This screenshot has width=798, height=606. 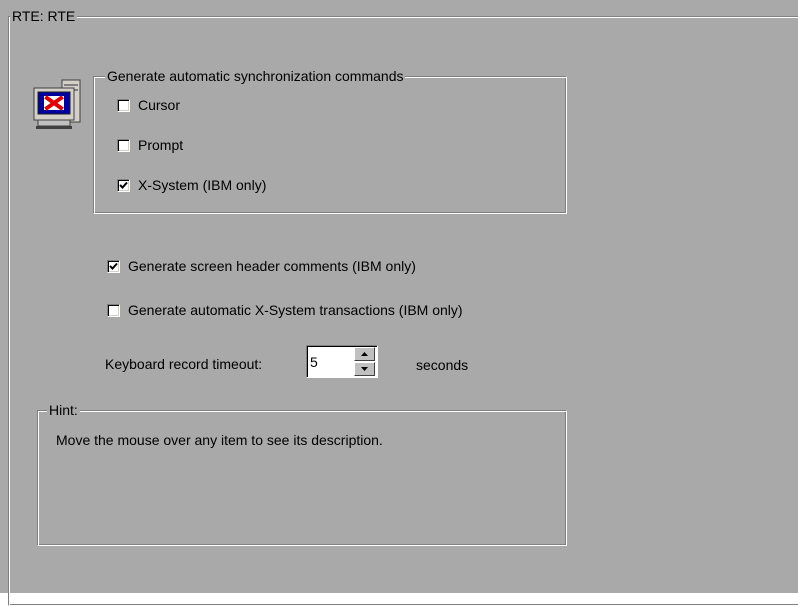 I want to click on keyboard-timeout-input, so click(x=330, y=362).